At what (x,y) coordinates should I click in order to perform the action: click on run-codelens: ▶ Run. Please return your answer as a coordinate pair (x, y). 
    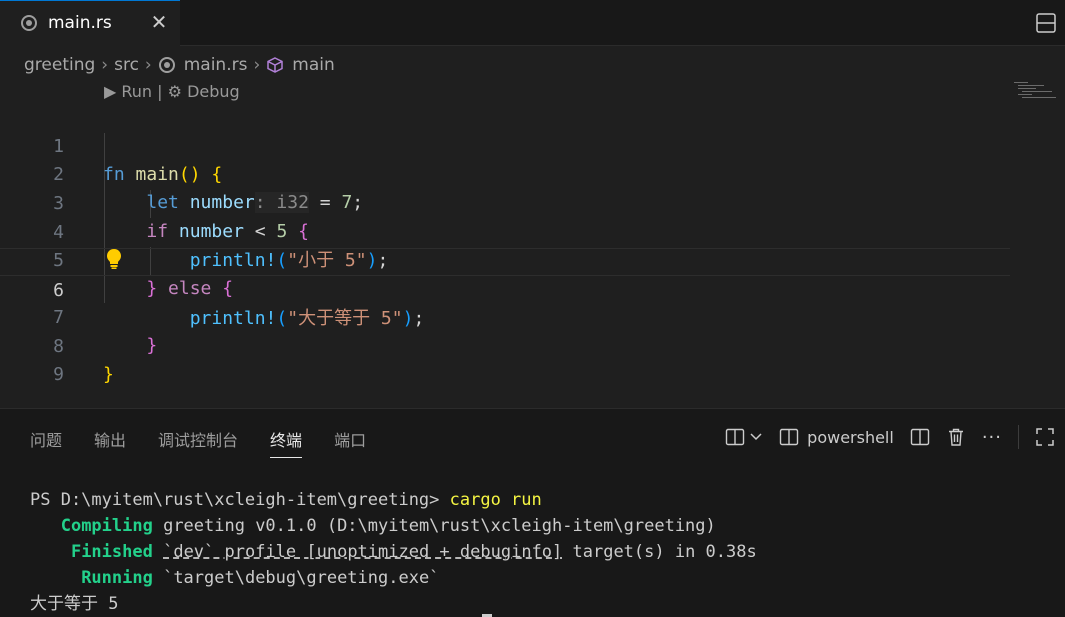
    Looking at the image, I should click on (128, 91).